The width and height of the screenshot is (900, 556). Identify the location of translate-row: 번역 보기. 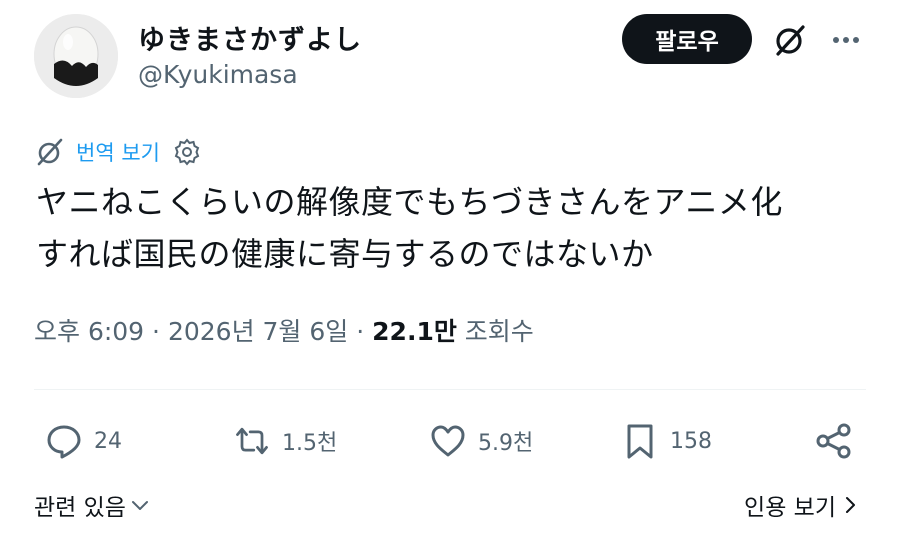
(118, 152).